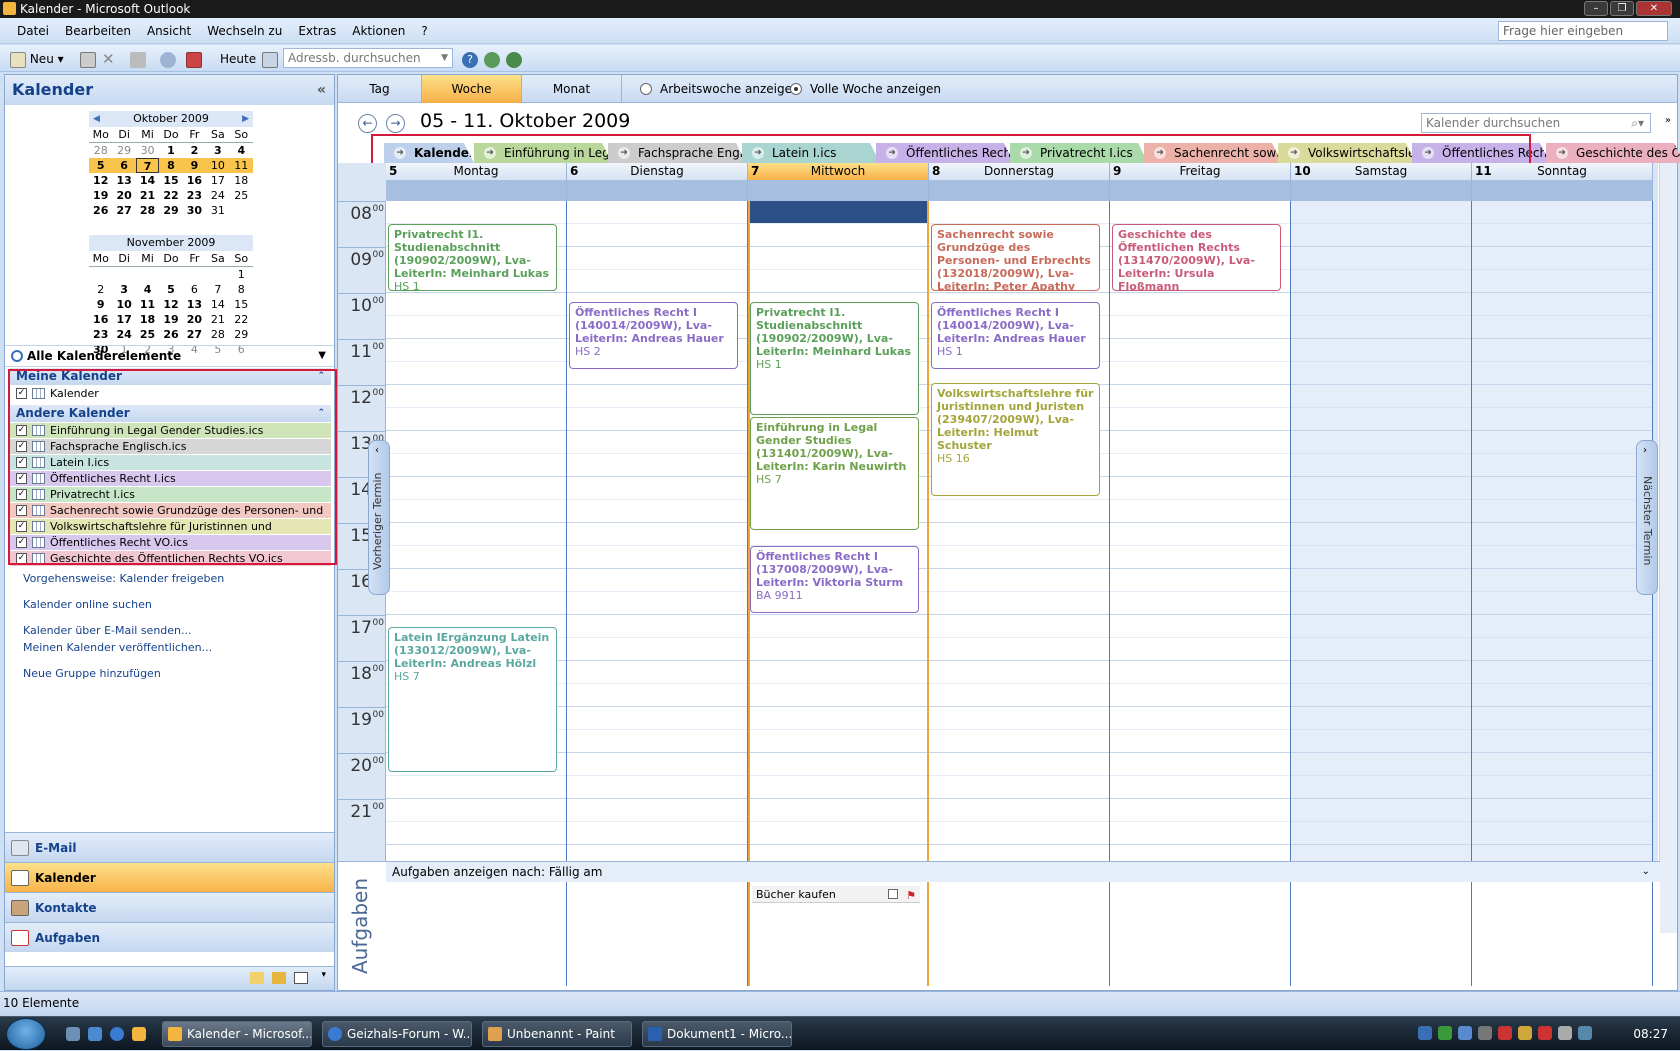 Image resolution: width=1680 pixels, height=1051 pixels. Describe the element at coordinates (108, 59) in the screenshot. I see `delete-button: ✕` at that location.